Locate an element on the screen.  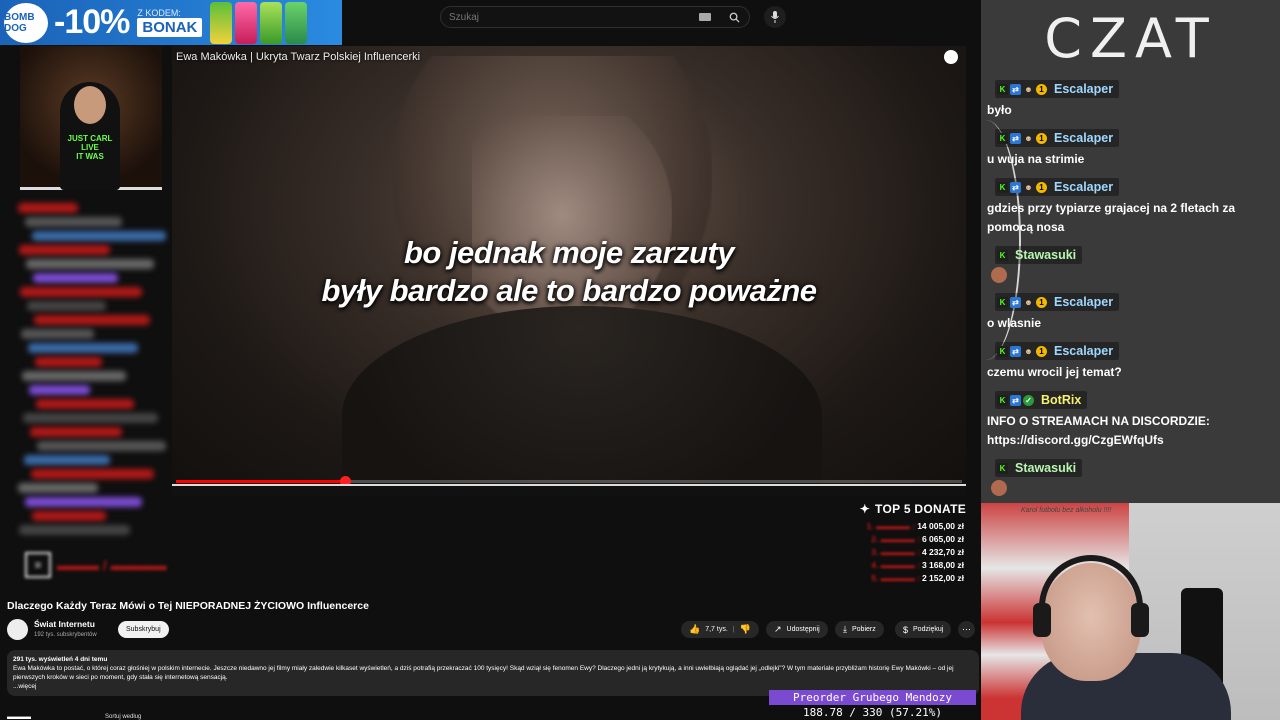
preorder-goal-label: Preorder Grubego Mendozy is located at coordinates (872, 697).